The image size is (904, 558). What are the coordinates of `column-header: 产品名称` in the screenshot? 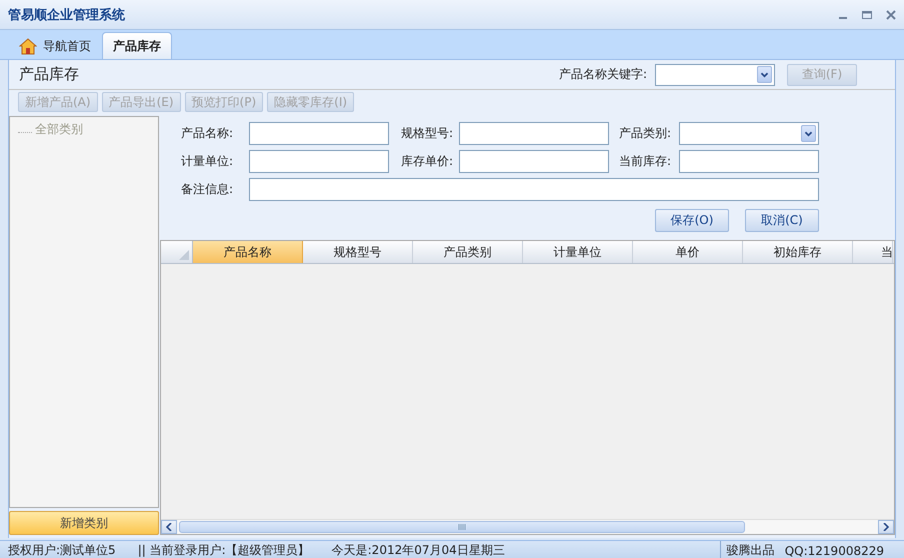 It's located at (248, 252).